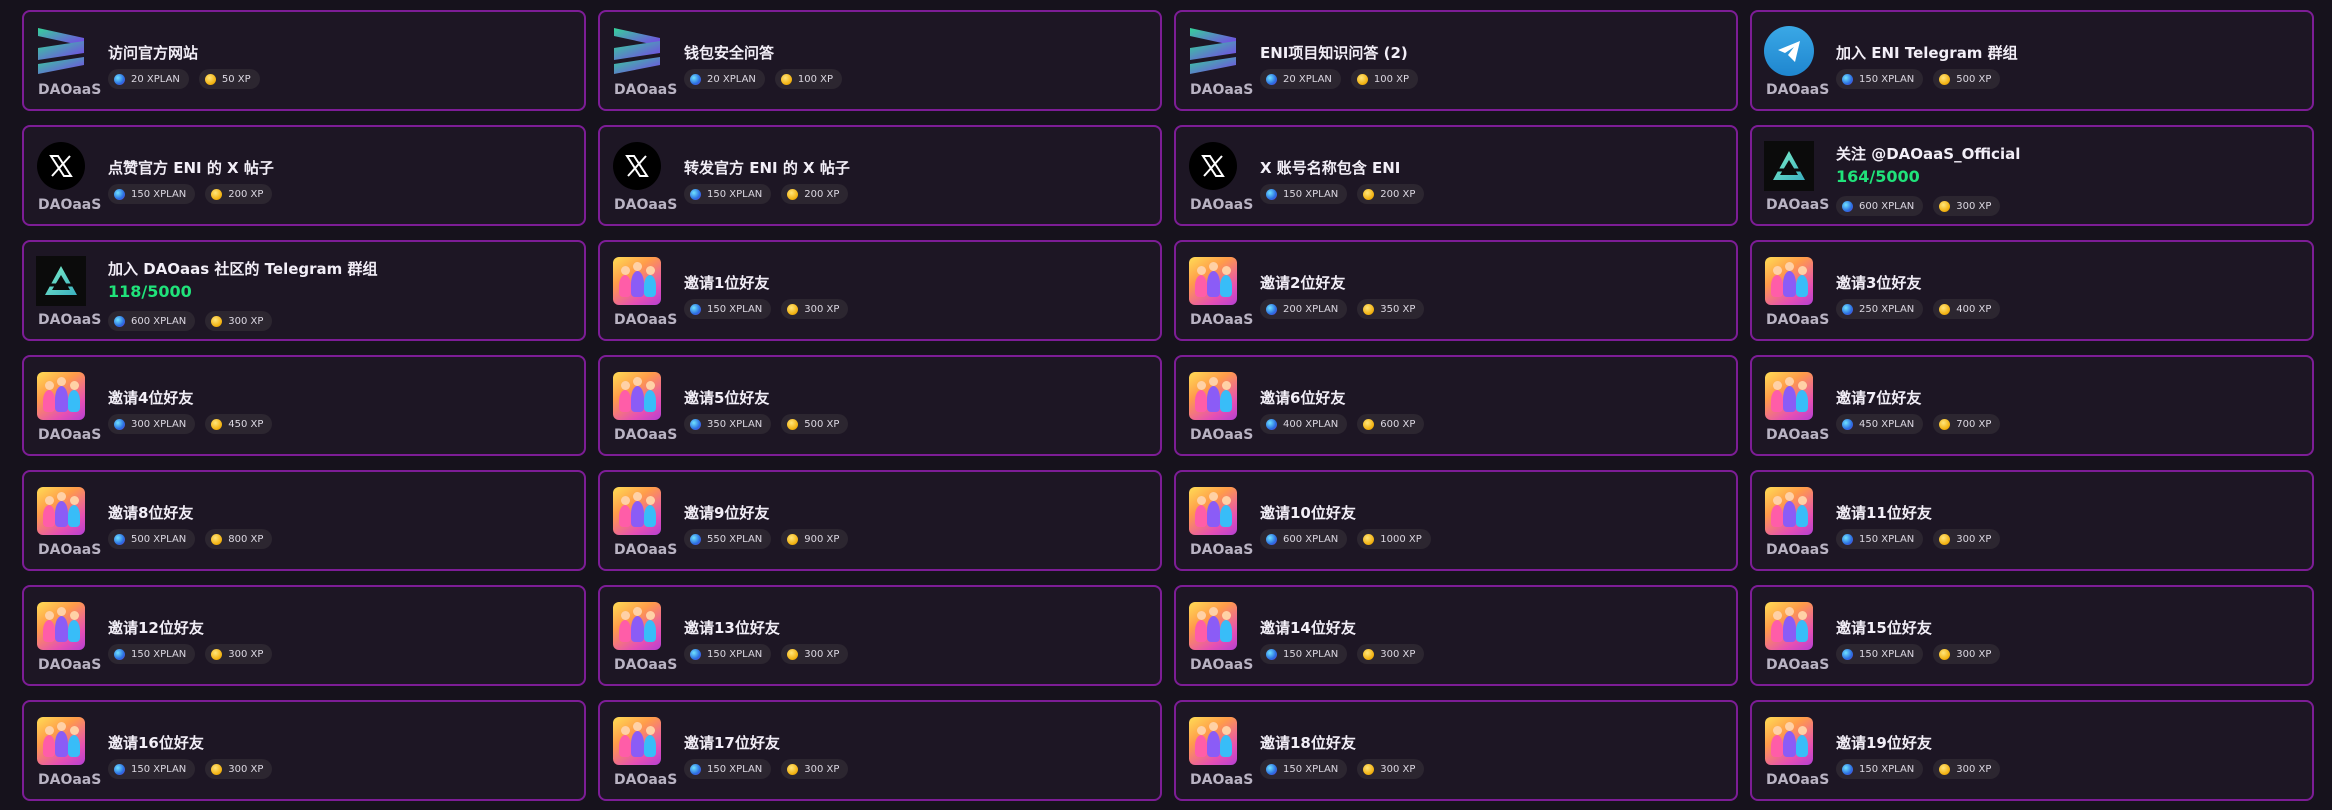 The width and height of the screenshot is (2332, 810). What do you see at coordinates (2032, 635) in the screenshot?
I see `task-card: DAOaaS 邀请15位好友 150 XPLAN 300 XP` at bounding box center [2032, 635].